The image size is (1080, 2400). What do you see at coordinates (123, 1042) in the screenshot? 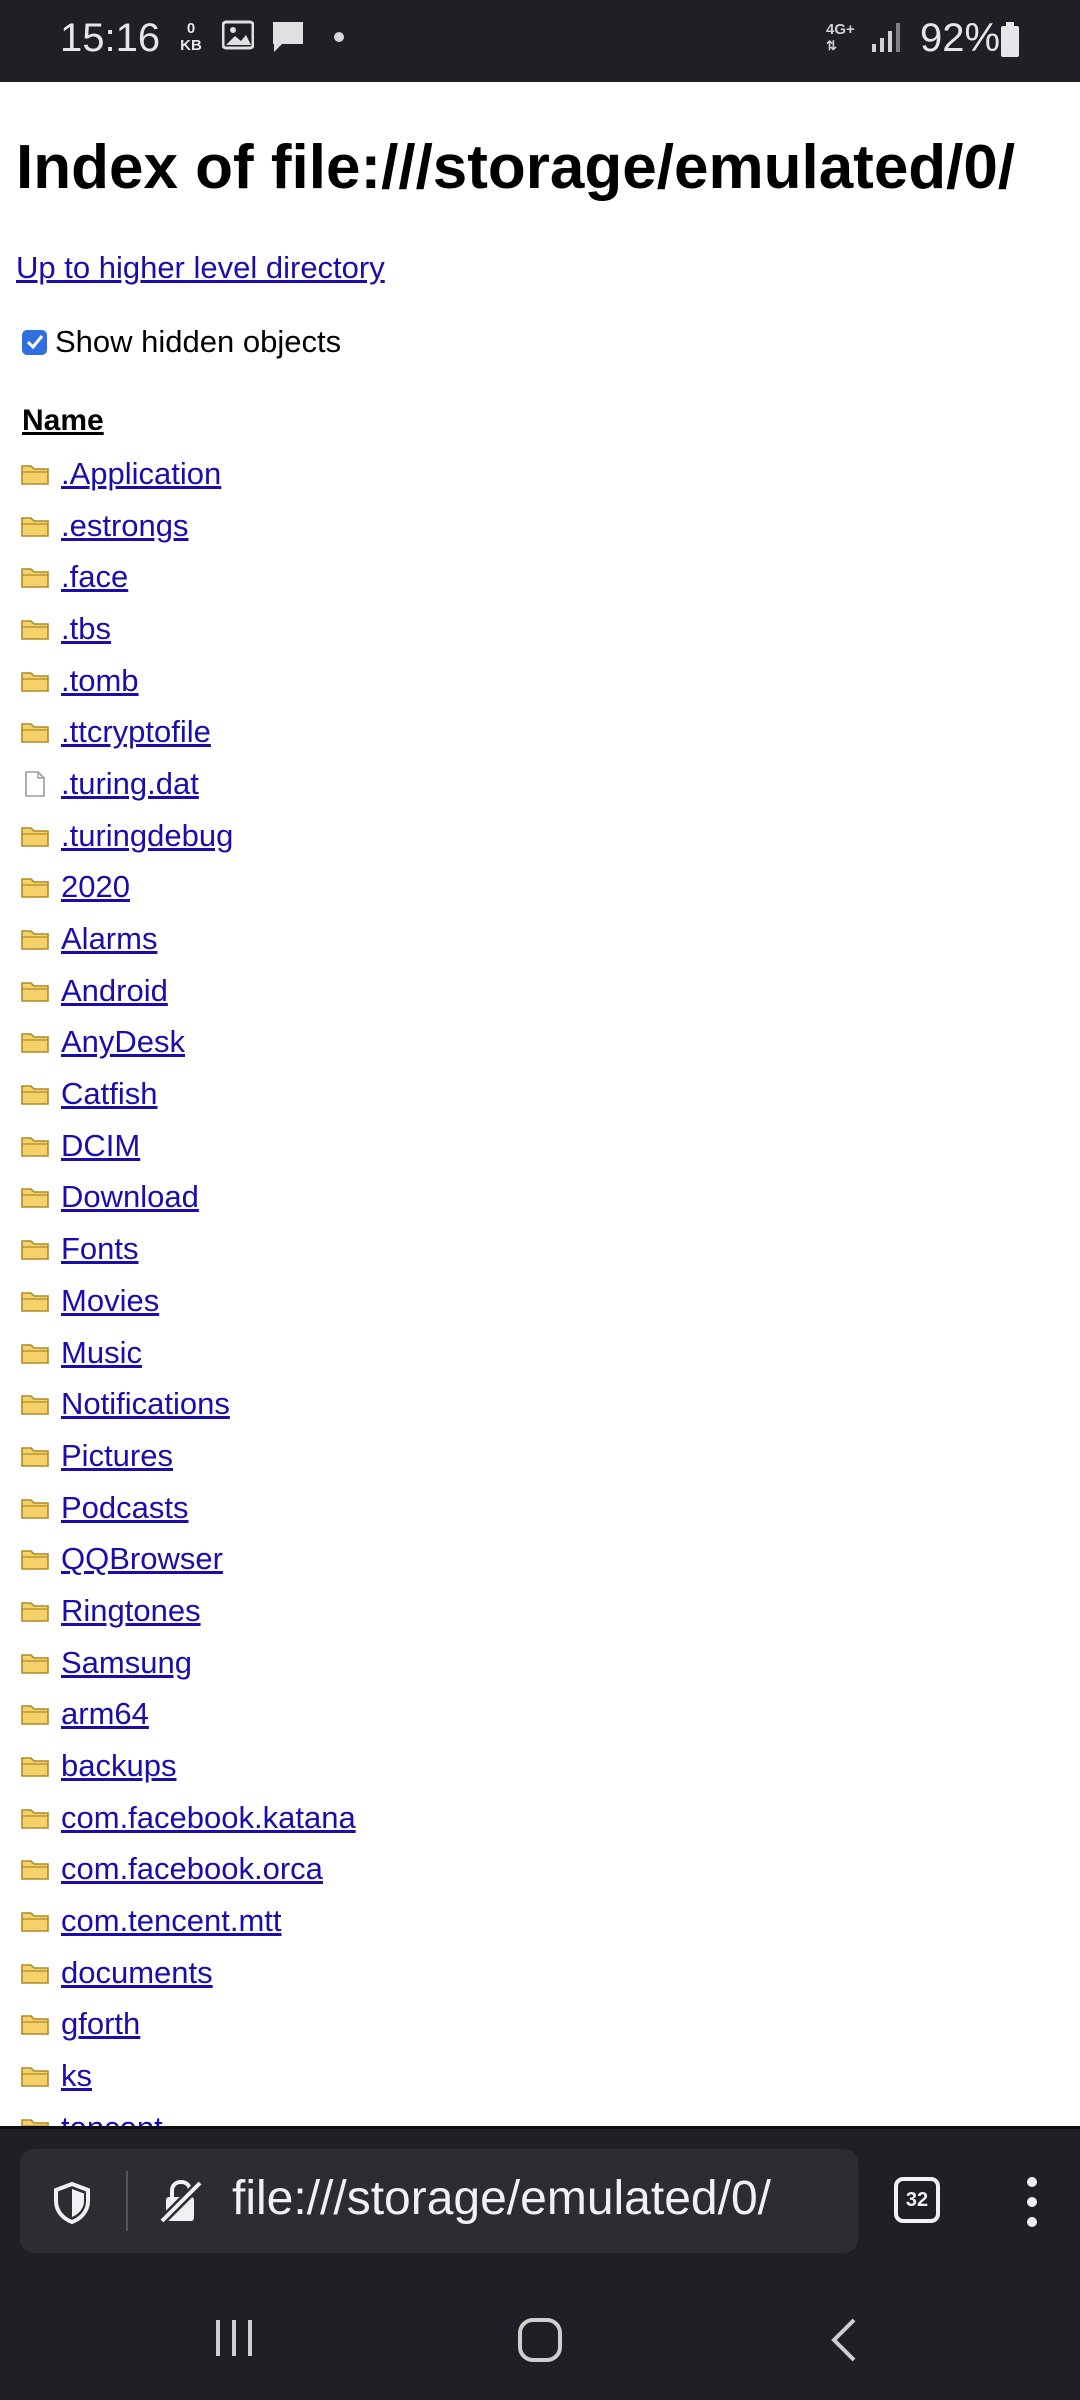
I see `folder-link: AnyDesk` at bounding box center [123, 1042].